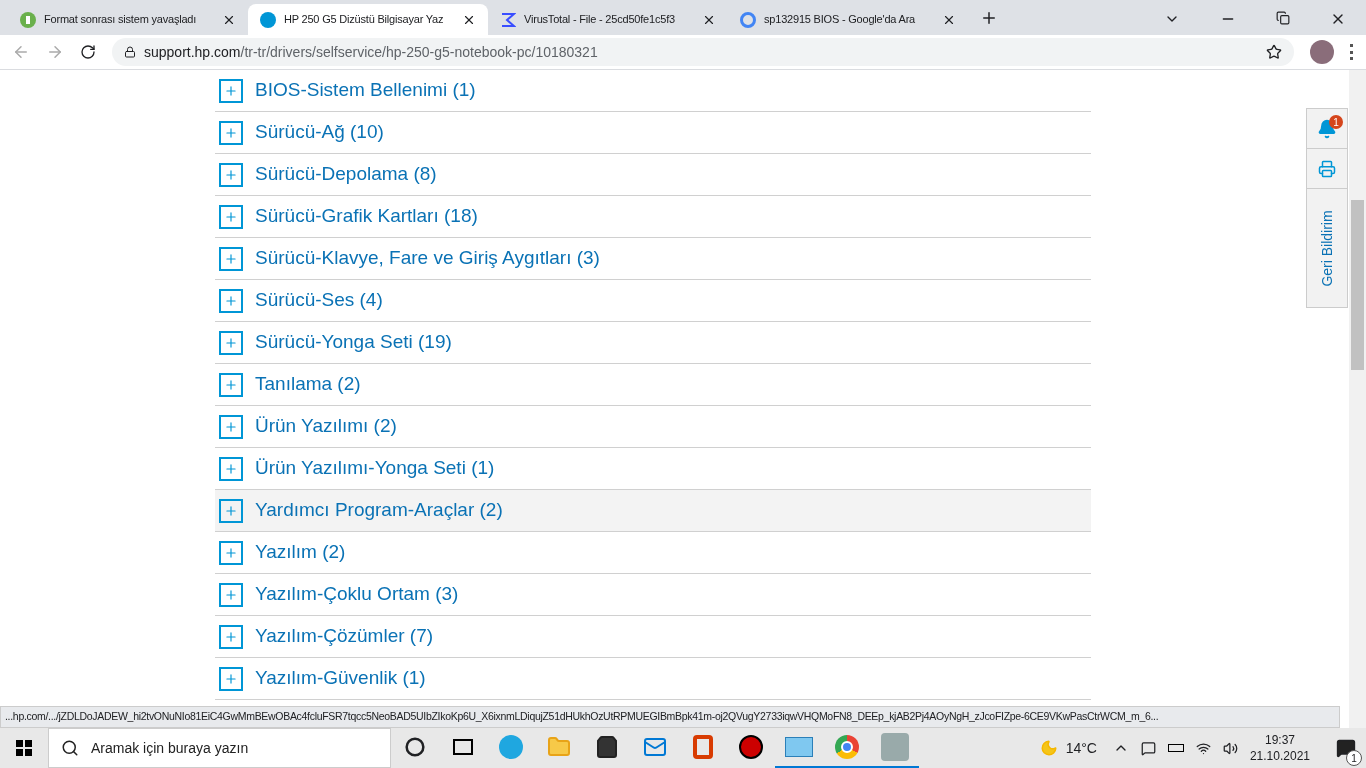 This screenshot has width=1366, height=768. Describe the element at coordinates (1148, 748) in the screenshot. I see `chat-icon` at that location.